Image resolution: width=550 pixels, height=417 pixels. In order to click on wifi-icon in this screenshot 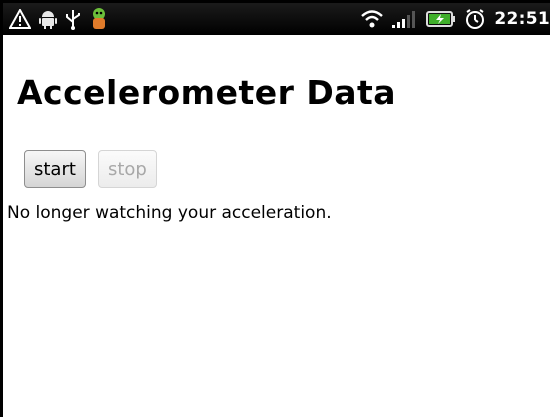, I will do `click(372, 19)`.